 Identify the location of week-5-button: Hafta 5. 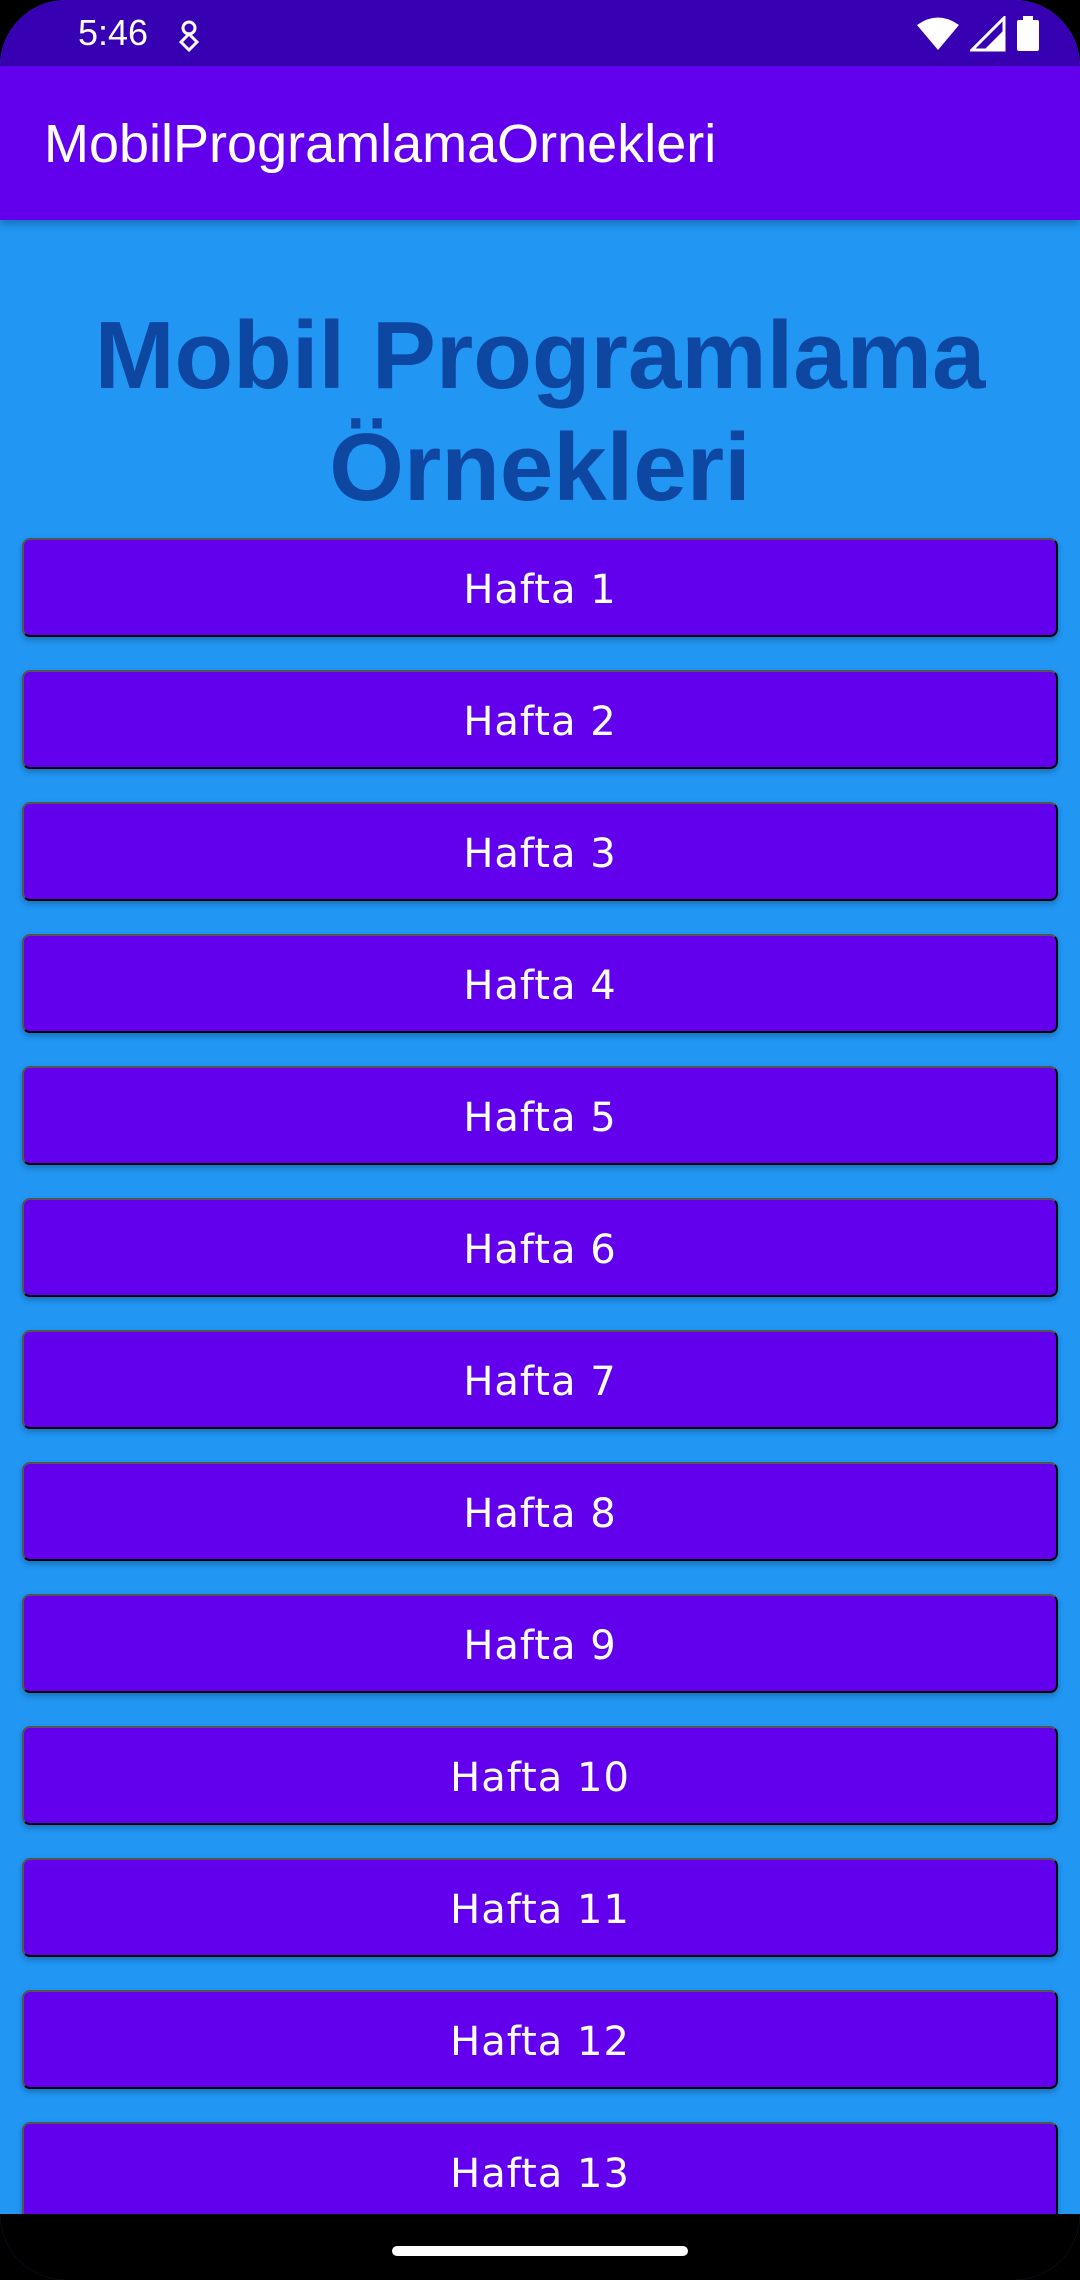
(540, 1115).